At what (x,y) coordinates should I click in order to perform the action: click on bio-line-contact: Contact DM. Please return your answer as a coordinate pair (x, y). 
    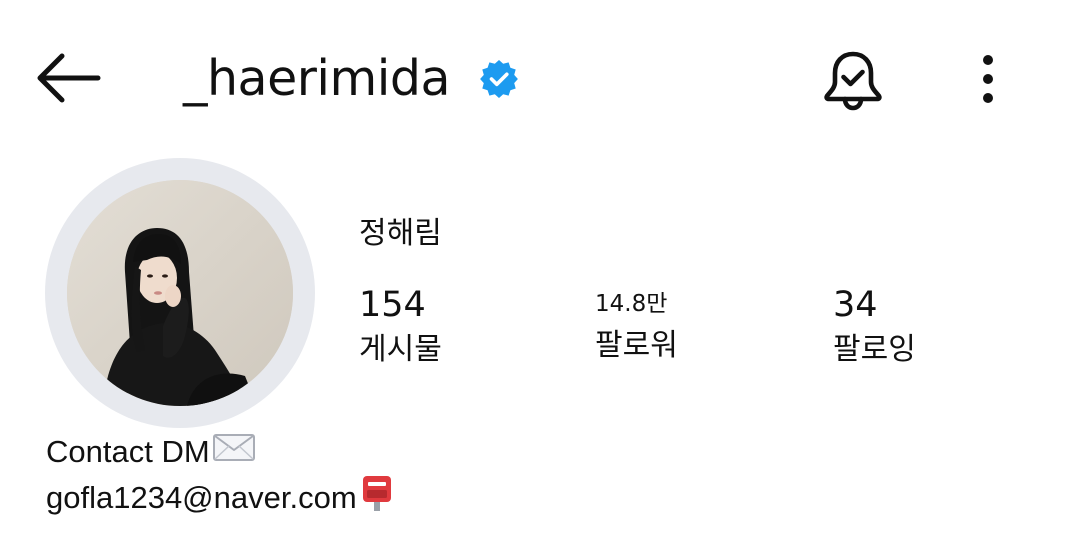
    Looking at the image, I should click on (151, 452).